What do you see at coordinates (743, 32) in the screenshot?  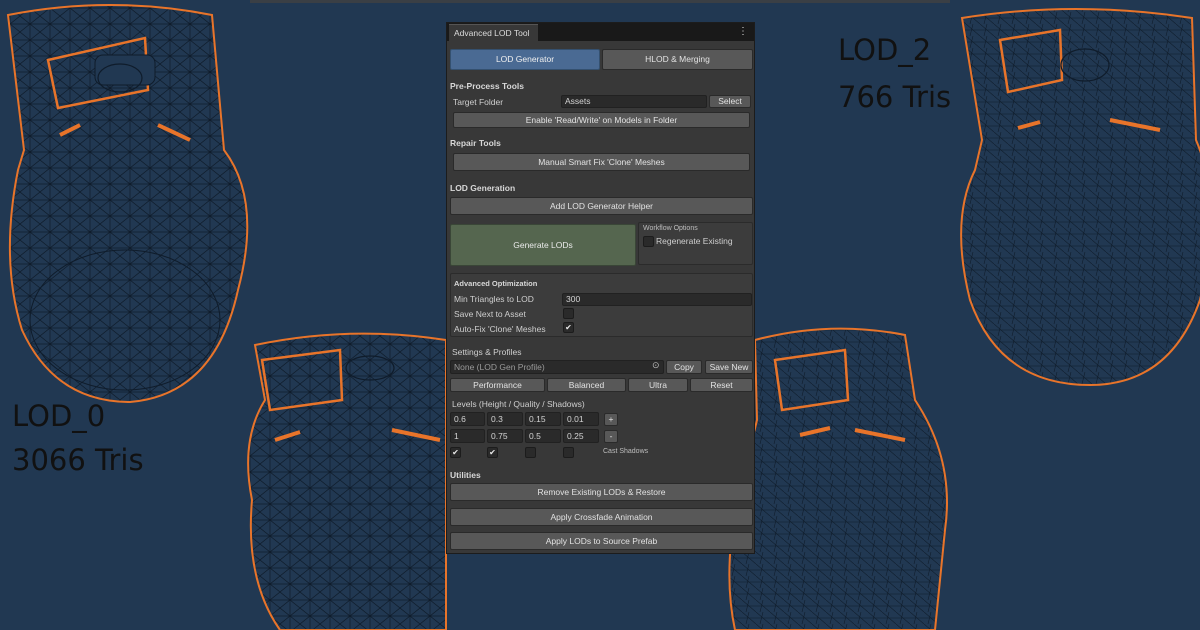 I see `kebab-menu-icon: ⋮` at bounding box center [743, 32].